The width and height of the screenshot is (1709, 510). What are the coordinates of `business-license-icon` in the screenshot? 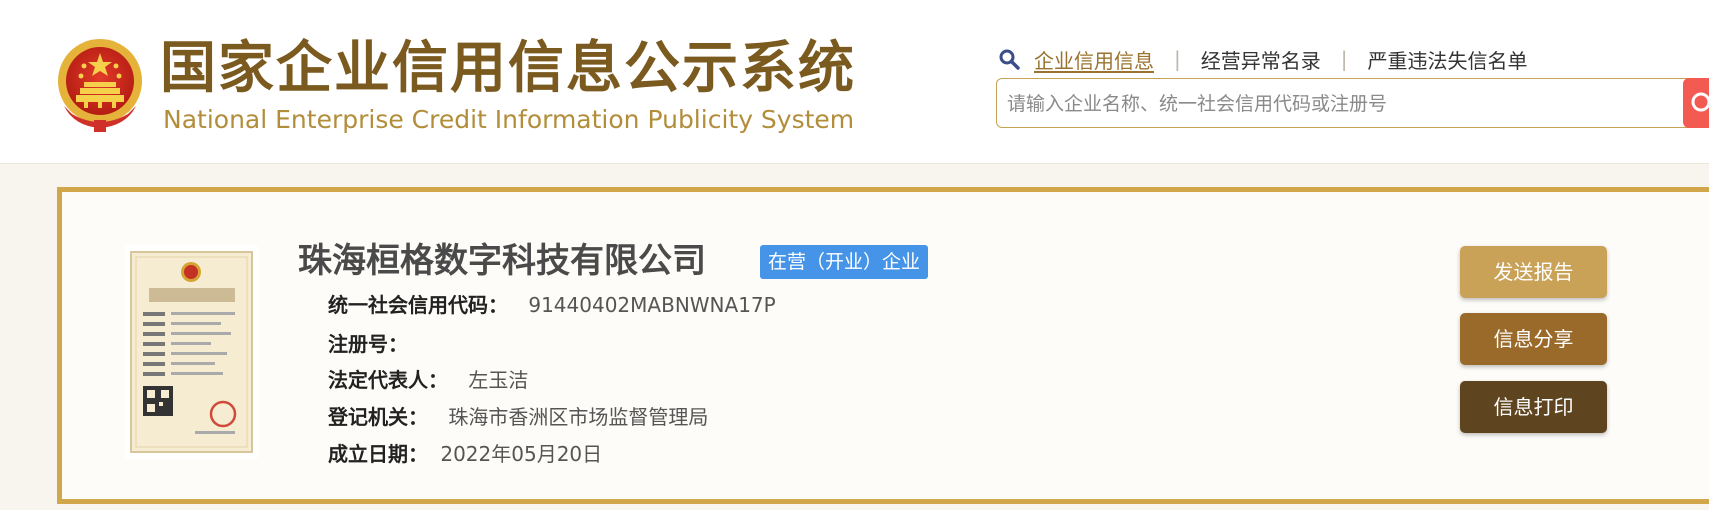 It's located at (191, 352).